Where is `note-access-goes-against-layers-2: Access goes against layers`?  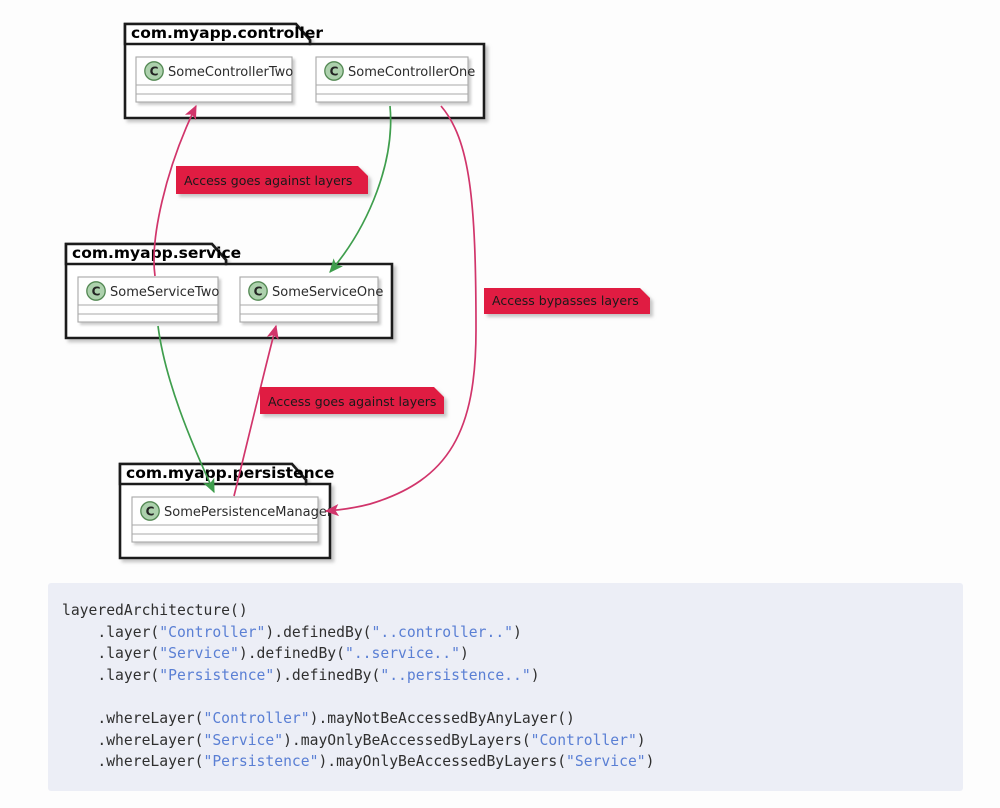
note-access-goes-against-layers-2: Access goes against layers is located at coordinates (352, 400).